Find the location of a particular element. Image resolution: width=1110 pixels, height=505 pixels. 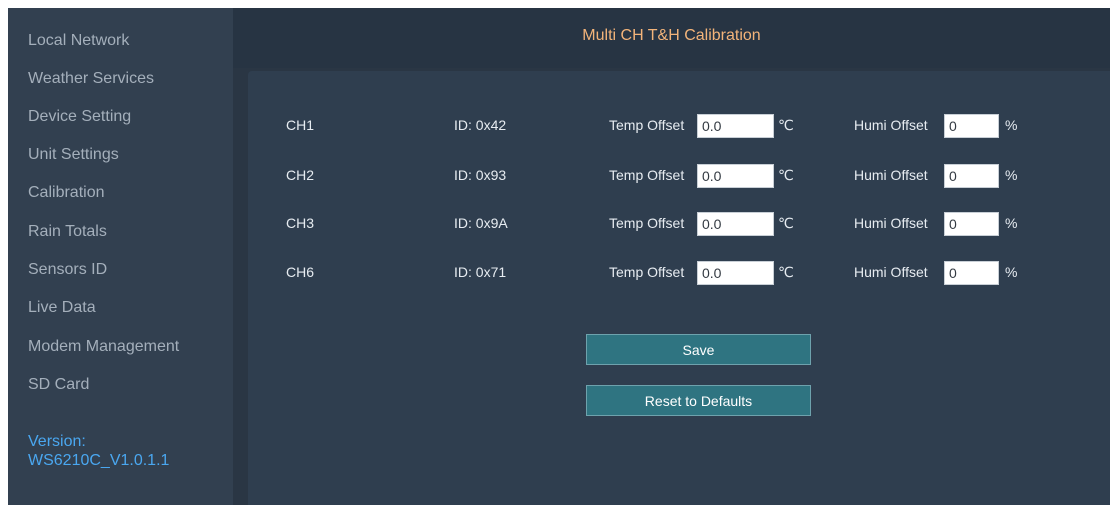

channel-row: CH1 ID: 0x42 Temp Offset ℃ Humi Offset % is located at coordinates (679, 126).